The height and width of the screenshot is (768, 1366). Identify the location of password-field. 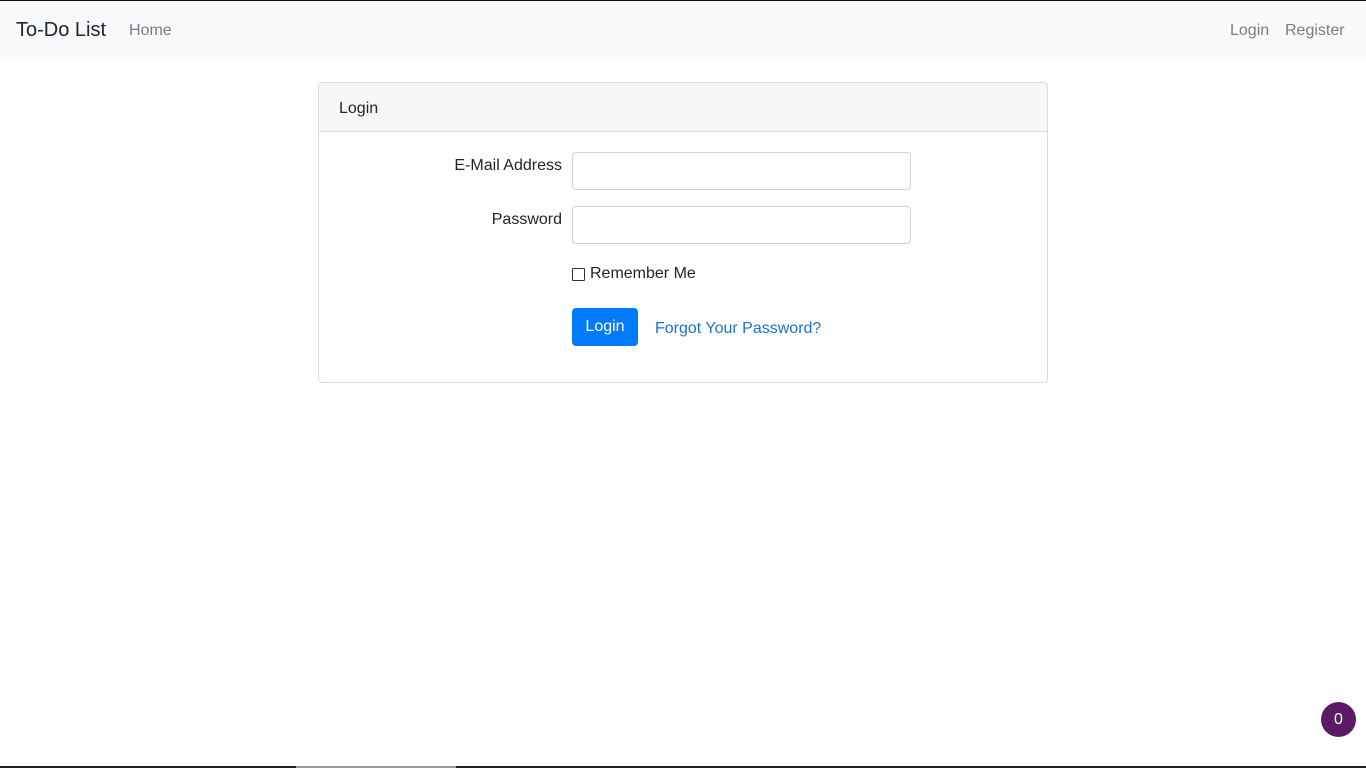
(741, 225).